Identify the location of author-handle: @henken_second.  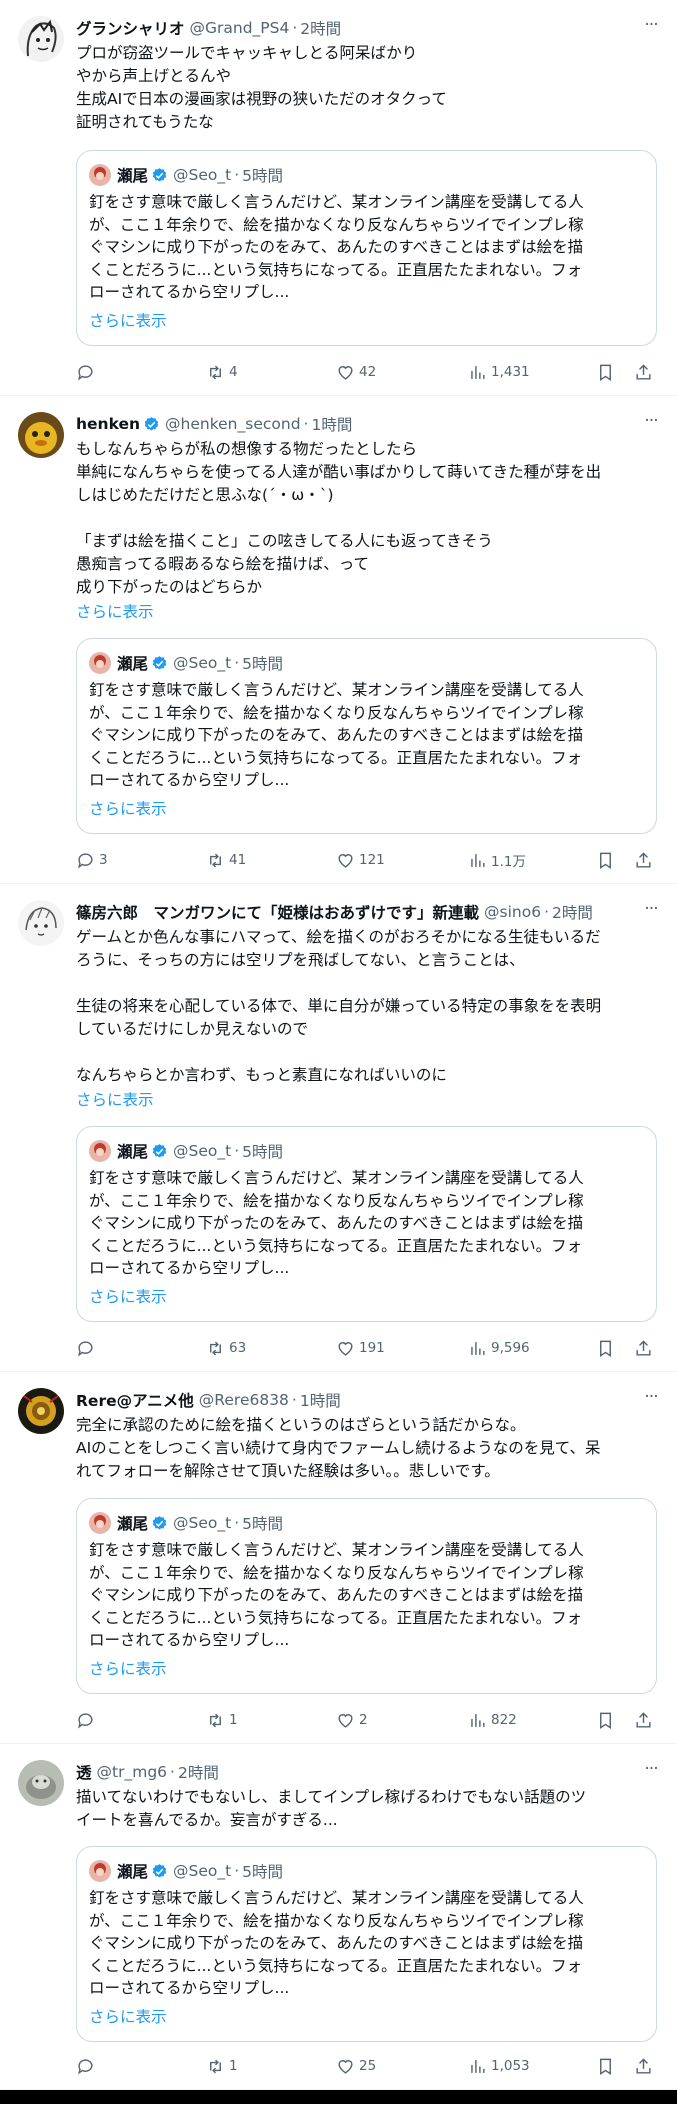
(233, 424).